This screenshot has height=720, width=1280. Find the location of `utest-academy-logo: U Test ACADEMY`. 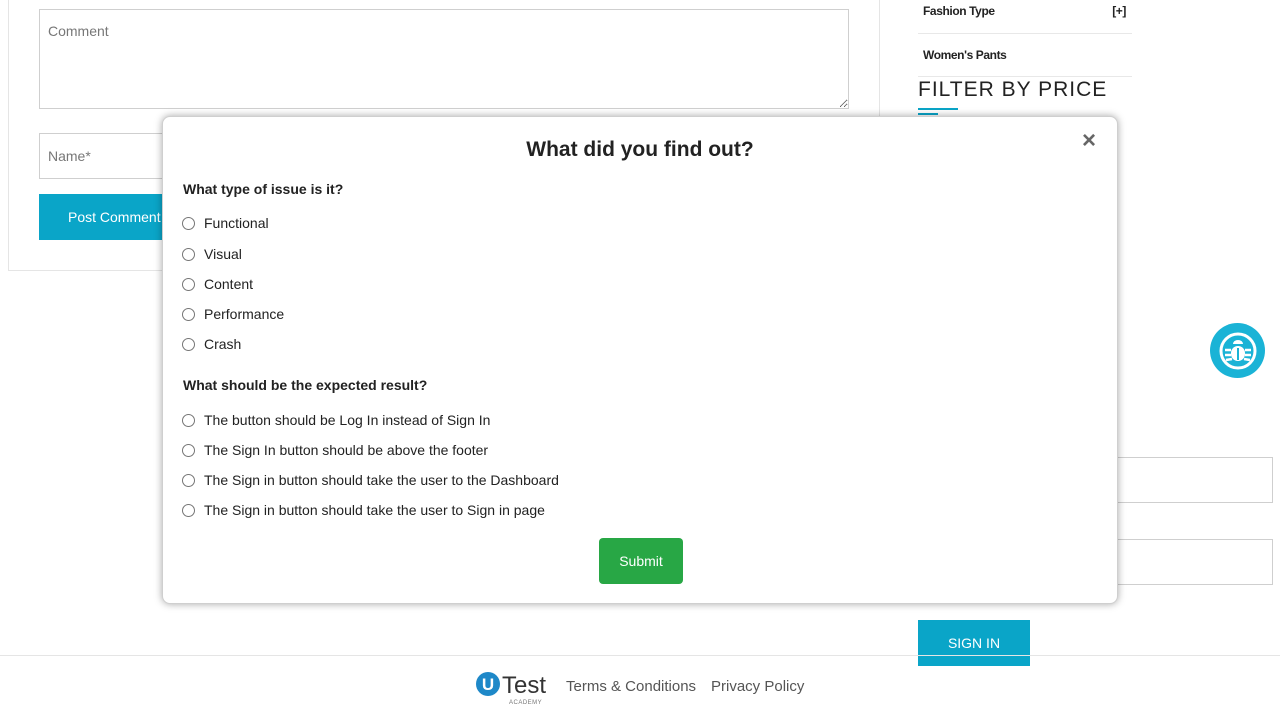

utest-academy-logo: U Test ACADEMY is located at coordinates (512, 688).